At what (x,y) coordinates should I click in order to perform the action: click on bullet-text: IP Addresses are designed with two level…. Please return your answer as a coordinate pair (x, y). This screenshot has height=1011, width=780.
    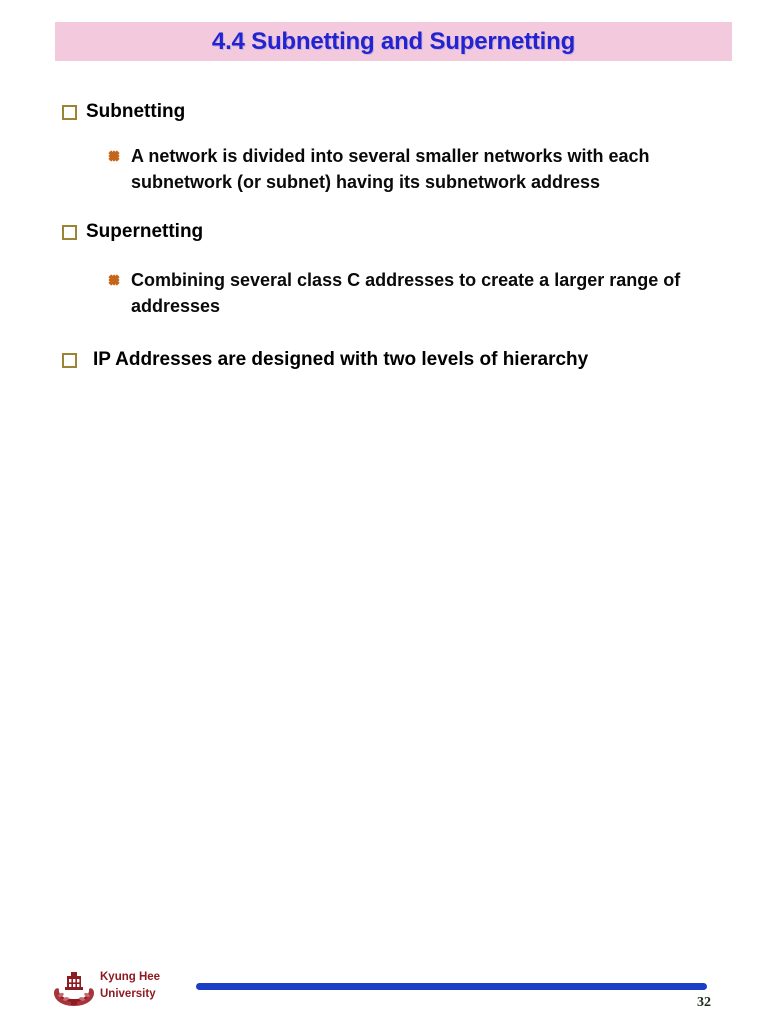
    Looking at the image, I should click on (341, 360).